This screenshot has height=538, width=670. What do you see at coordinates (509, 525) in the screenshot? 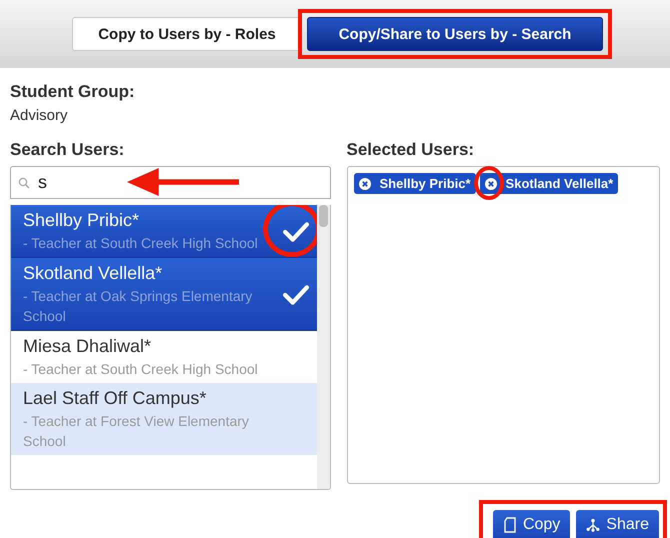
I see `document-icon` at bounding box center [509, 525].